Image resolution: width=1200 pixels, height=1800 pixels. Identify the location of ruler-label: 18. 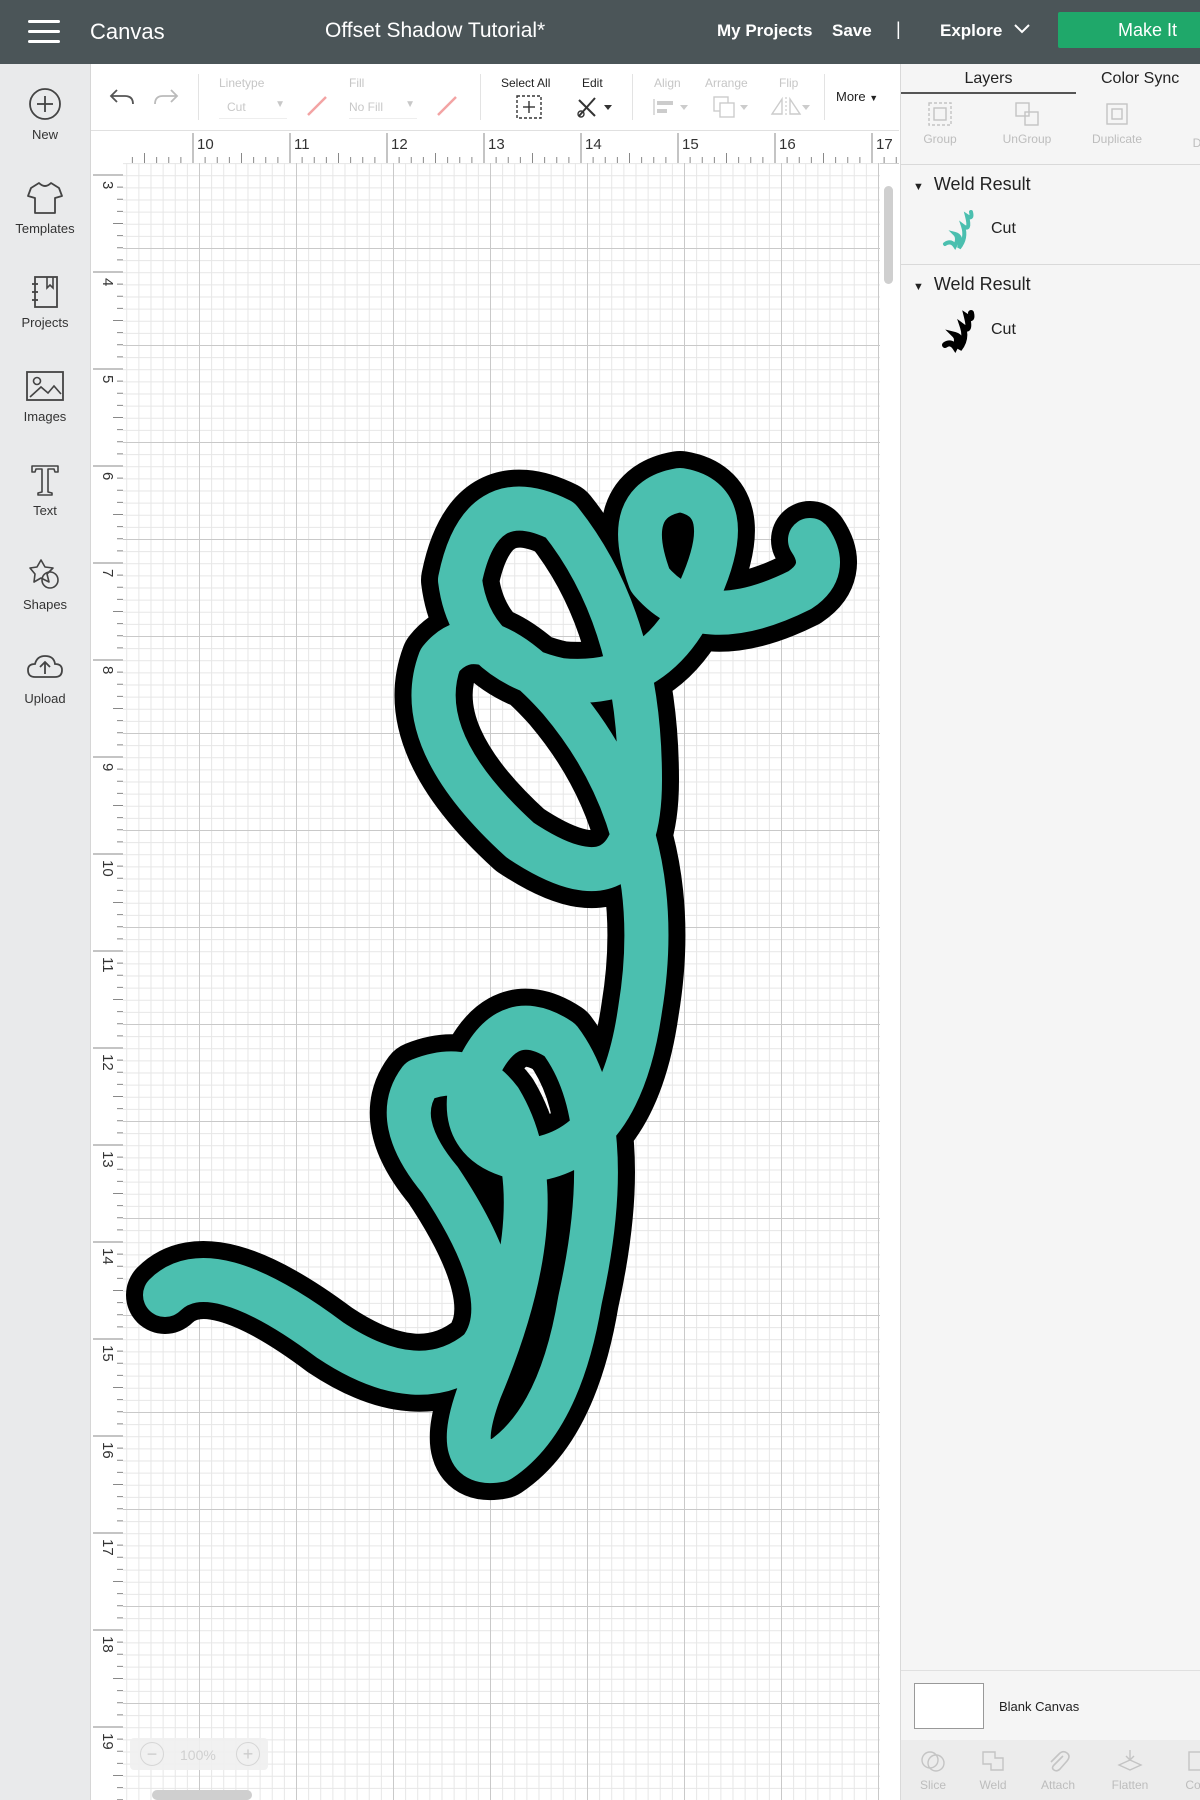
(107, 1644).